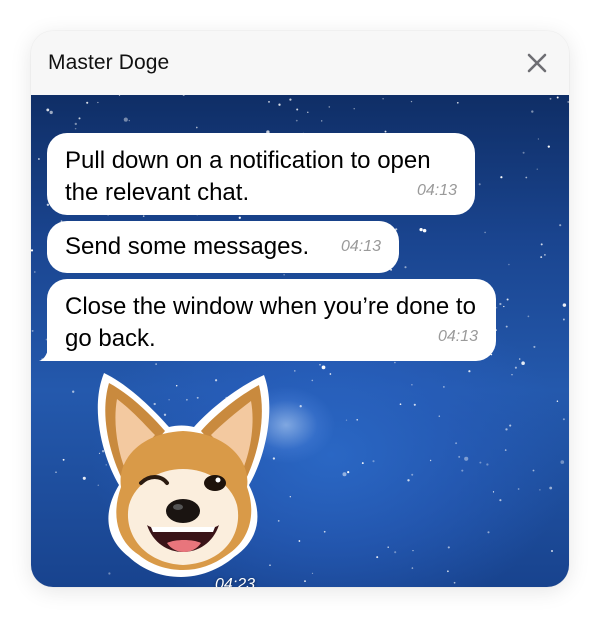 This screenshot has width=600, height=619. I want to click on doge-wink-sticker-icon, so click(181, 472).